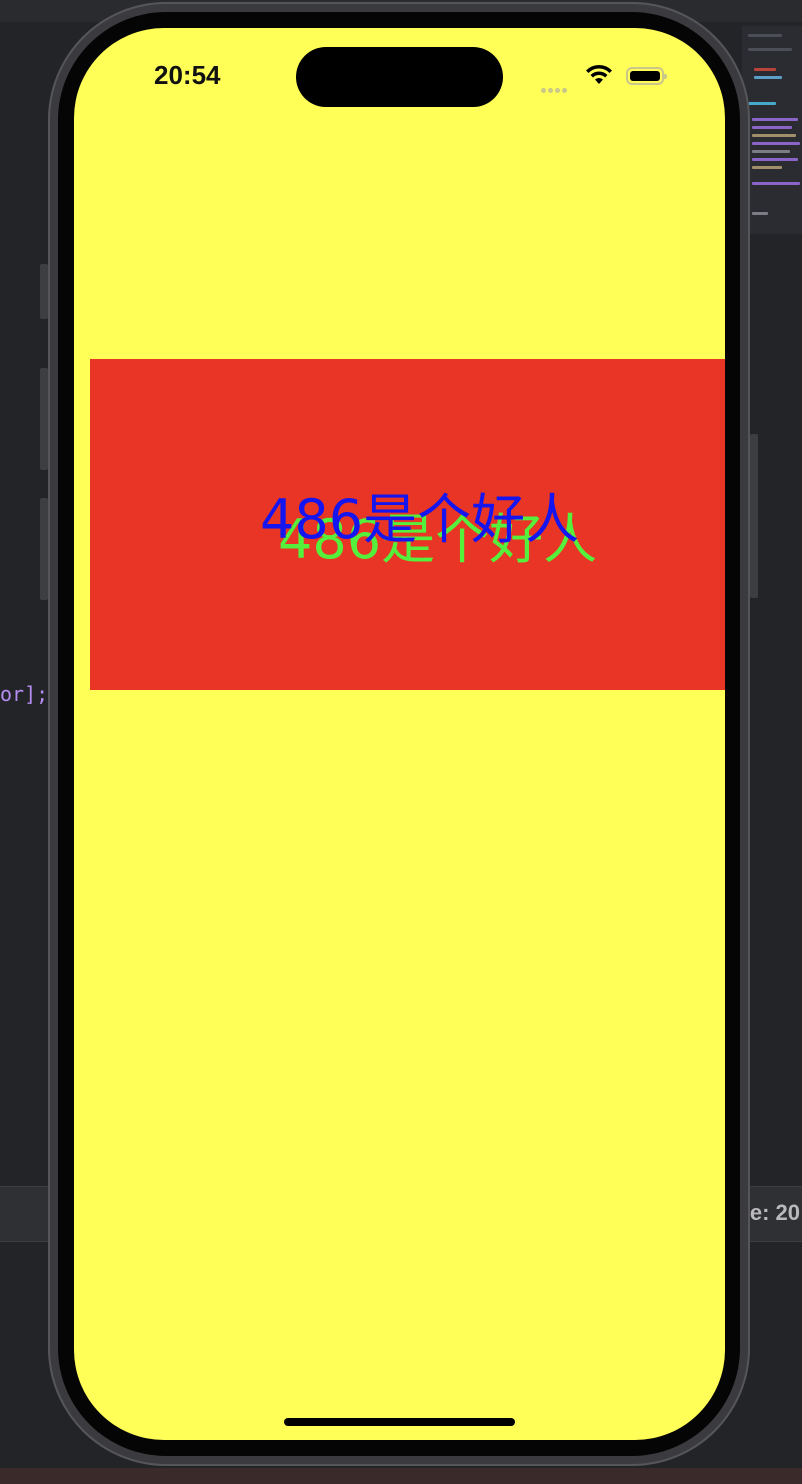 The width and height of the screenshot is (802, 1484). I want to click on power-button, so click(754, 516).